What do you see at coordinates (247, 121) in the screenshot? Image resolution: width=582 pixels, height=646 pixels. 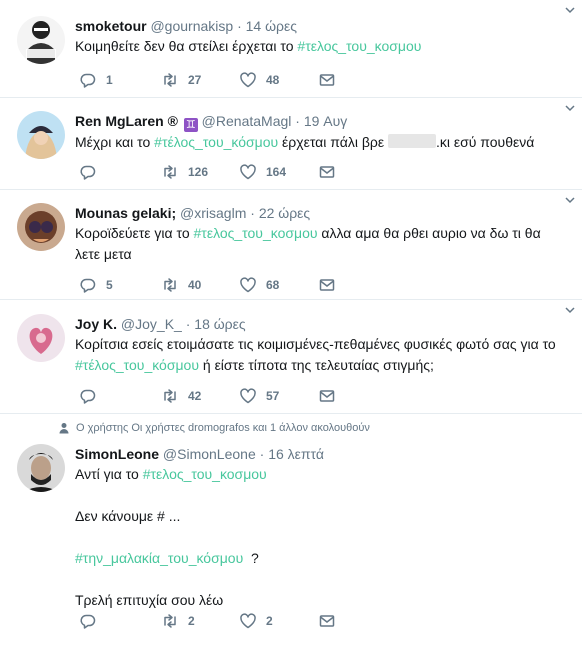 I see `username: @RenataMagl` at bounding box center [247, 121].